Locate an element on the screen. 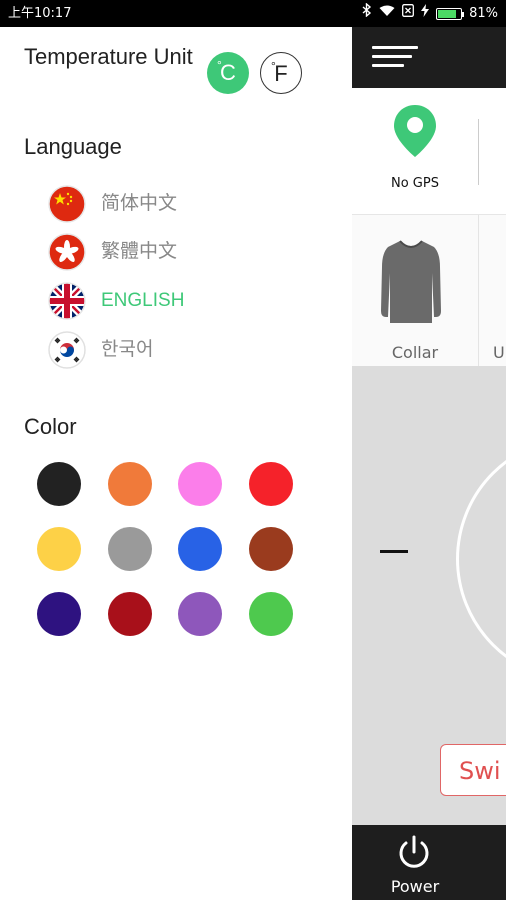 The image size is (506, 900). language-label: ENGLISH is located at coordinates (143, 300).